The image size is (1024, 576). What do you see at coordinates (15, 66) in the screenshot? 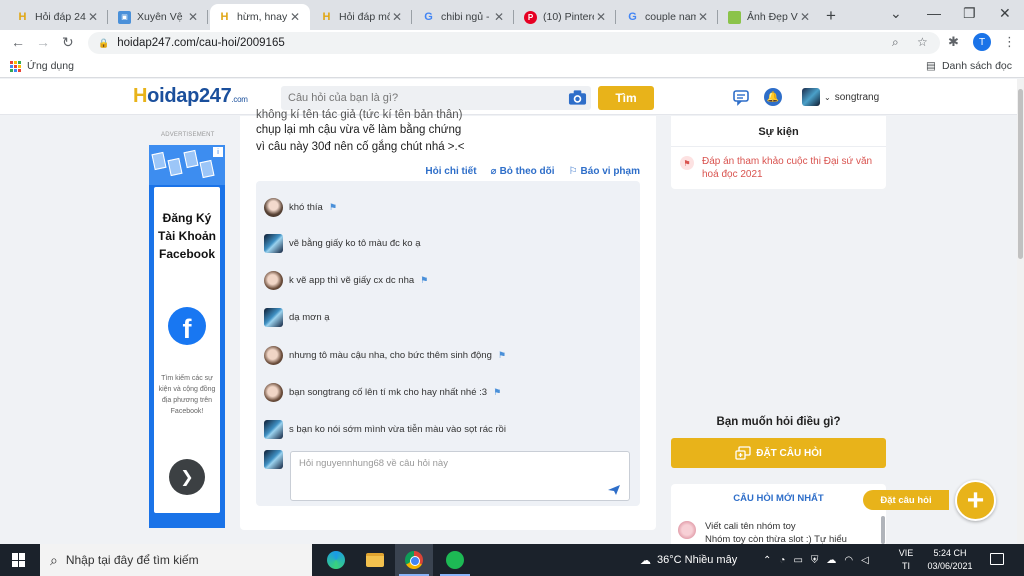
I see `apps-grid-icon` at bounding box center [15, 66].